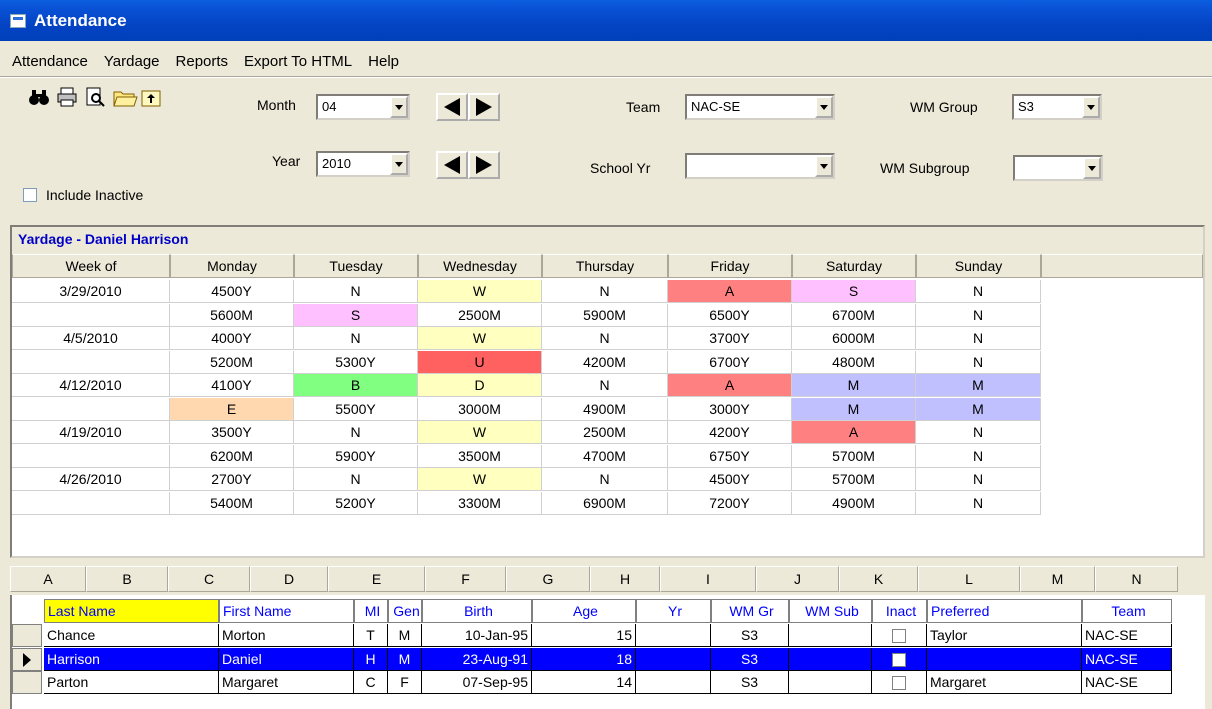 The height and width of the screenshot is (709, 1212). Describe the element at coordinates (830, 611) in the screenshot. I see `roster-header-wm-sub: WM Sub` at that location.